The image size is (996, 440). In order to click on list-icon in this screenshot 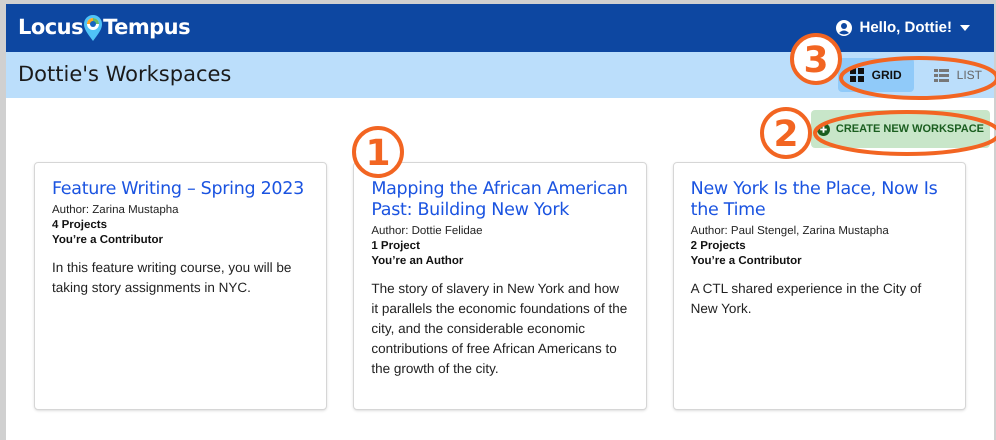, I will do `click(941, 75)`.